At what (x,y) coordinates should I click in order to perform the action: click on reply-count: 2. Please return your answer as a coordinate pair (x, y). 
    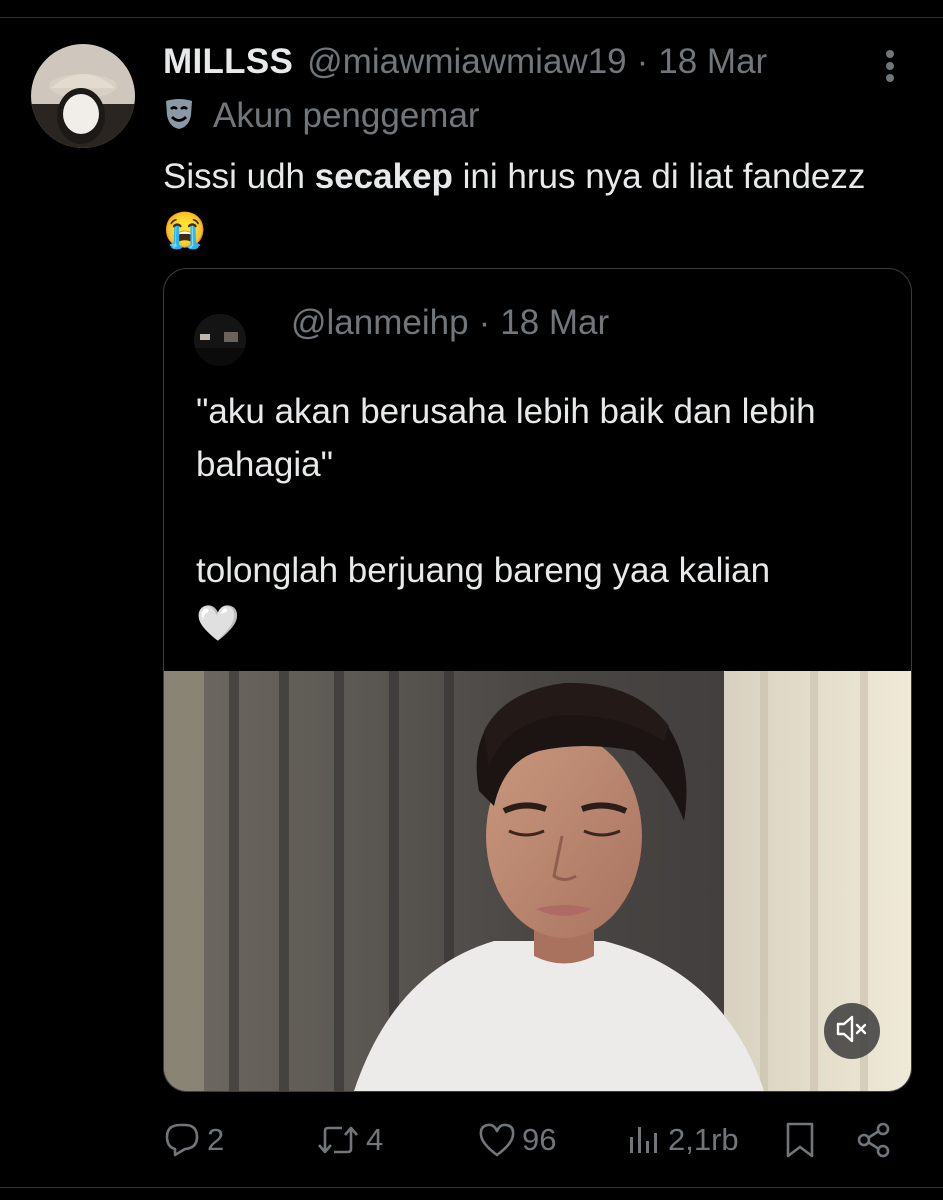
    Looking at the image, I should click on (216, 1139).